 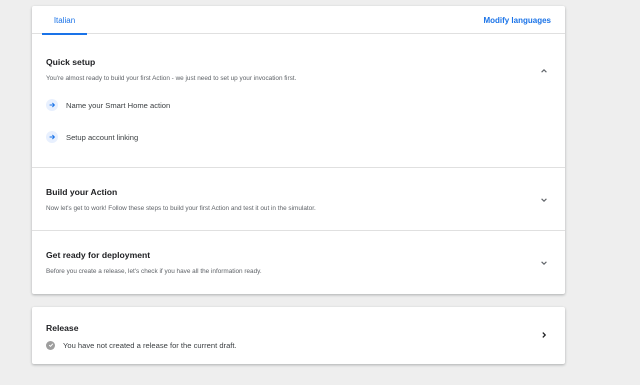 What do you see at coordinates (544, 335) in the screenshot?
I see `chevron-right-icon` at bounding box center [544, 335].